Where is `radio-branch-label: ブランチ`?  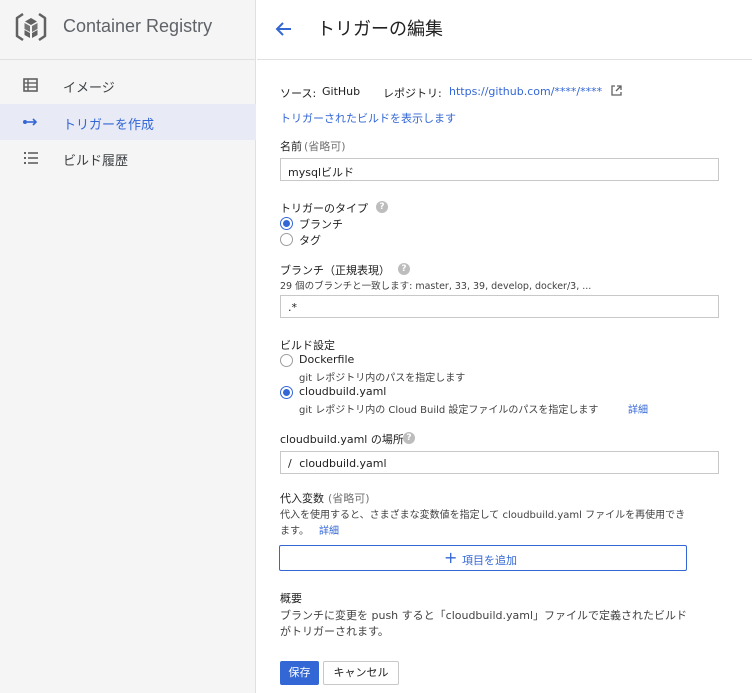
radio-branch-label: ブランチ is located at coordinates (321, 224).